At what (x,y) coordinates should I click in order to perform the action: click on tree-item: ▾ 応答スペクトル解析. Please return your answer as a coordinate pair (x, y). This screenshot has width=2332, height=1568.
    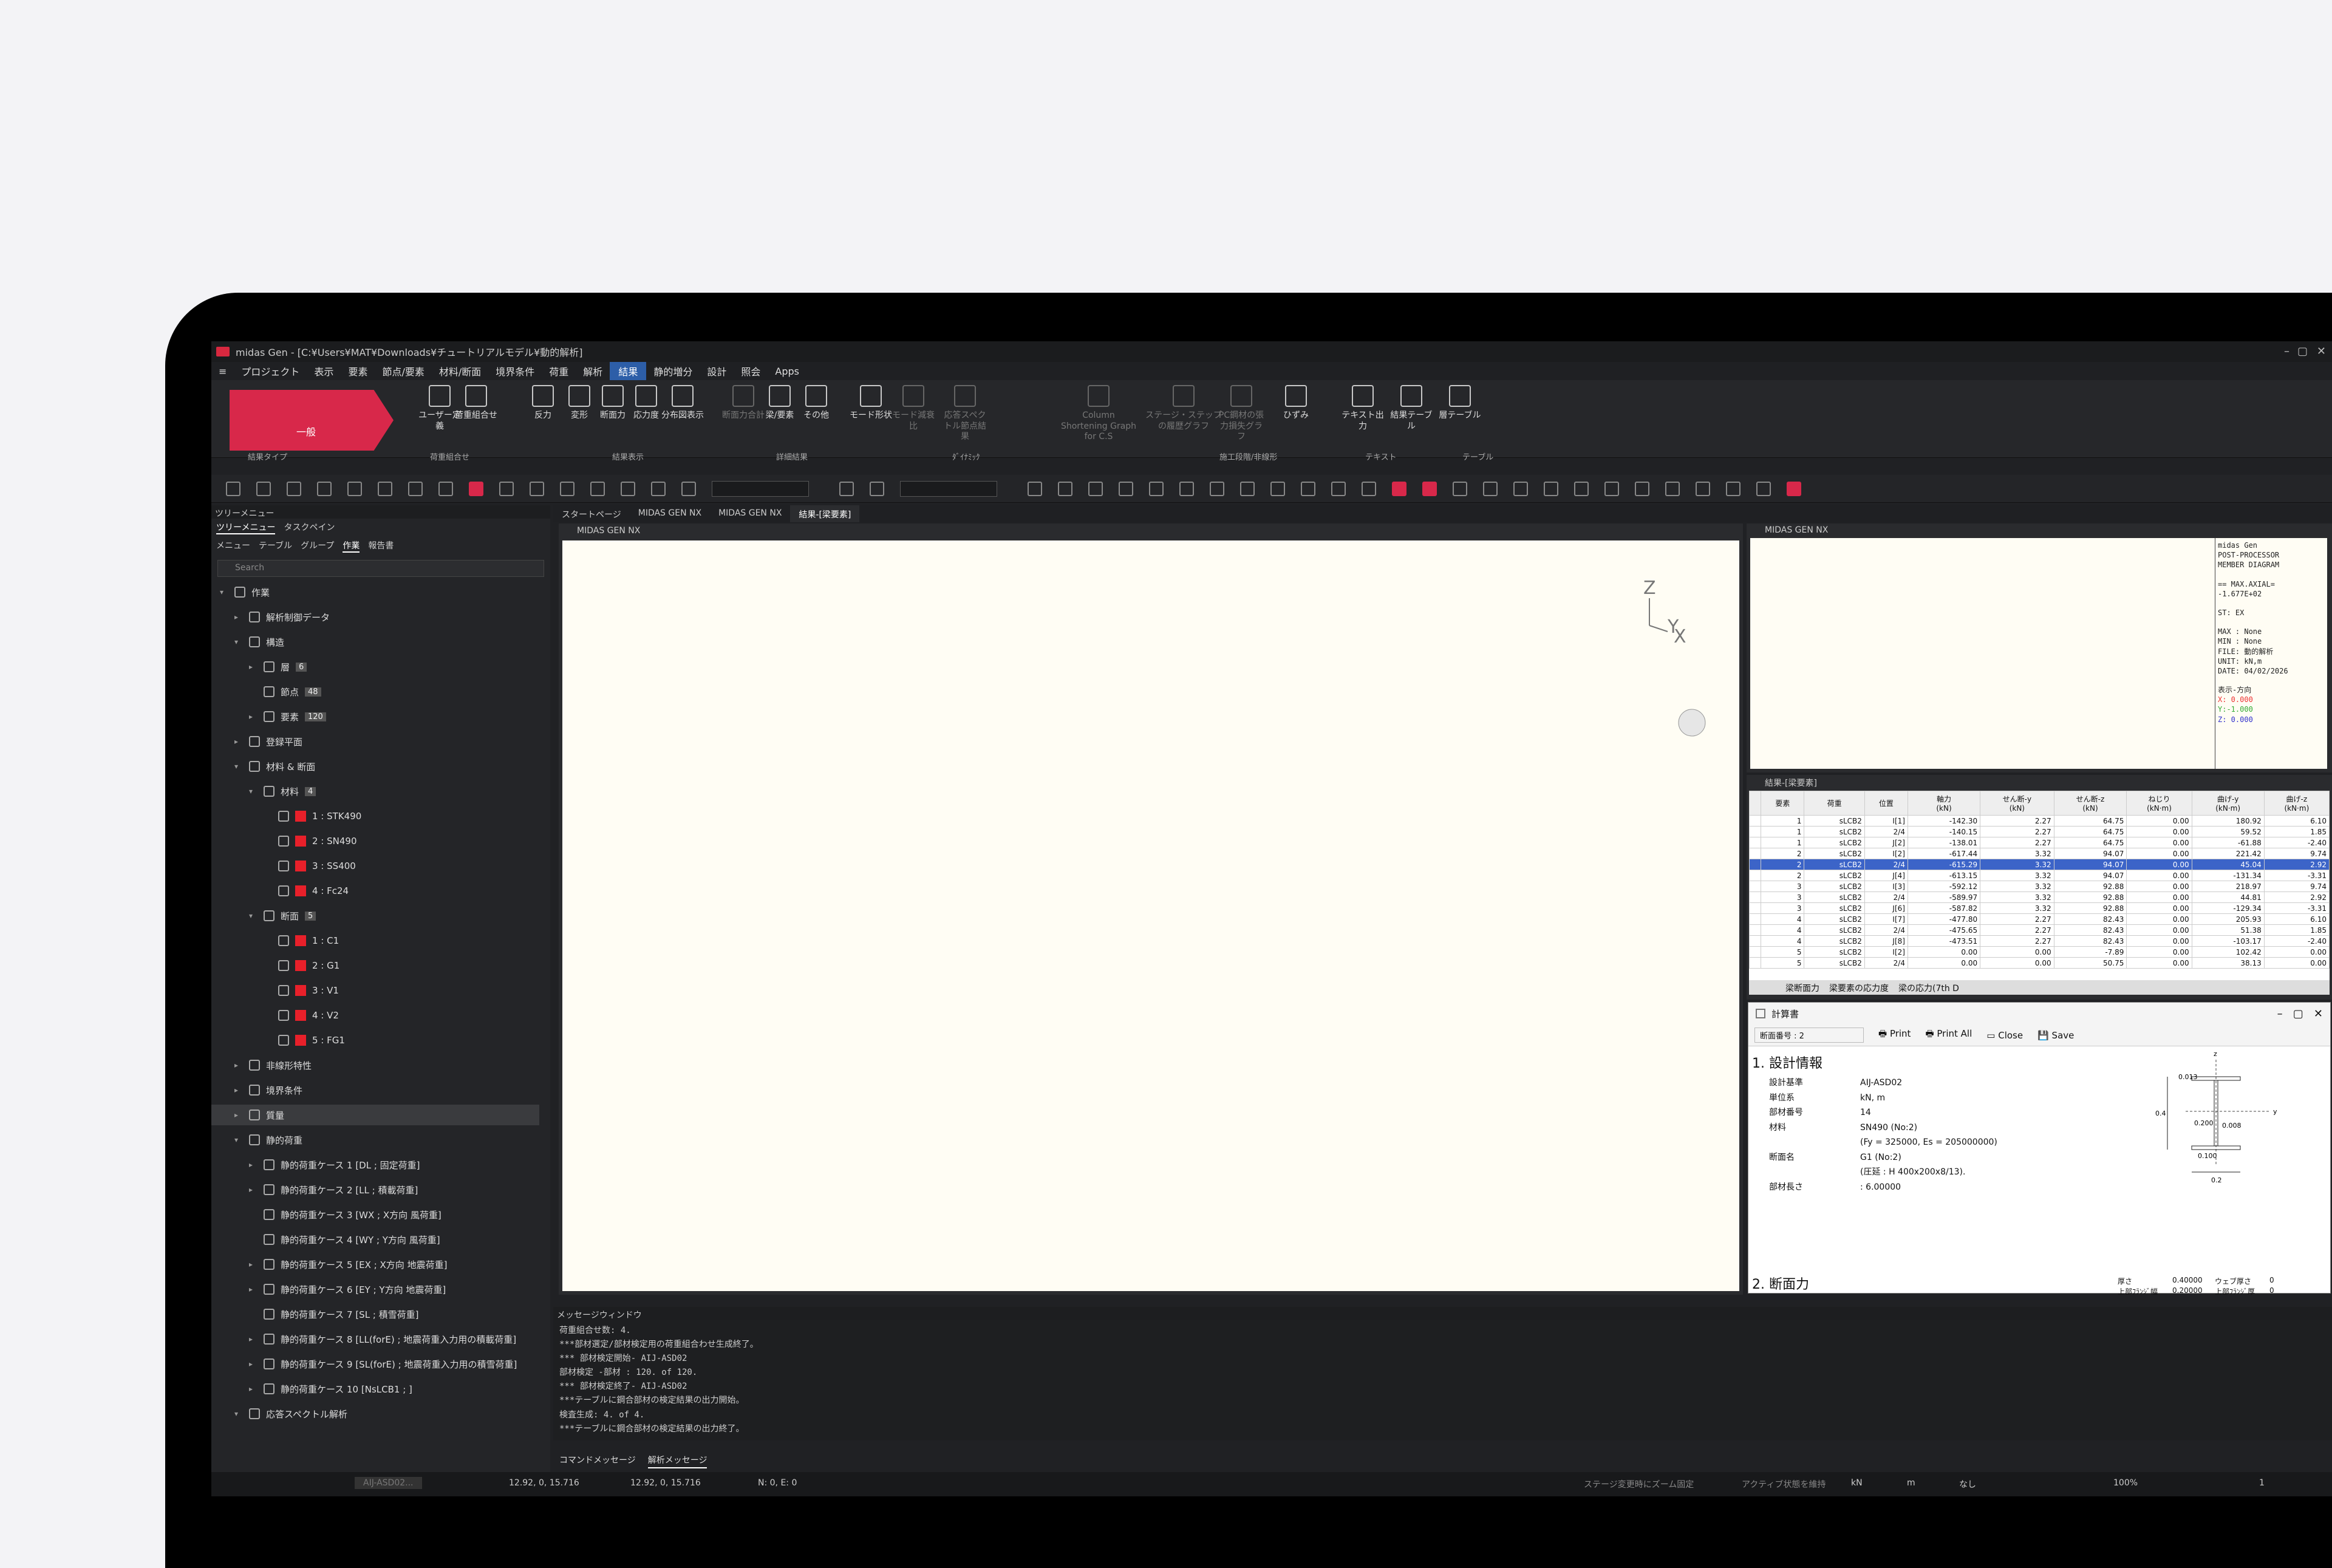
    Looking at the image, I should click on (290, 1413).